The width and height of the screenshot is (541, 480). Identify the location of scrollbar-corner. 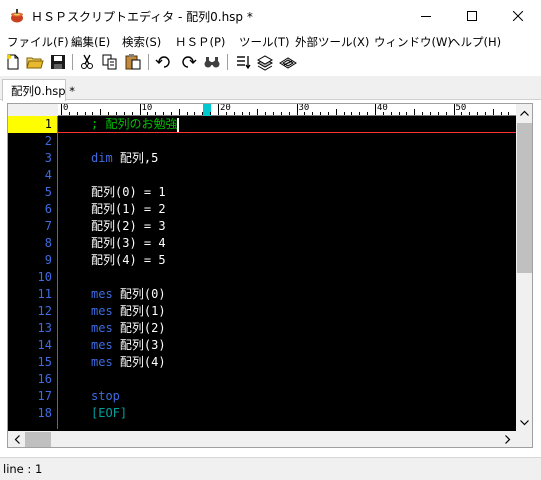
(524, 439).